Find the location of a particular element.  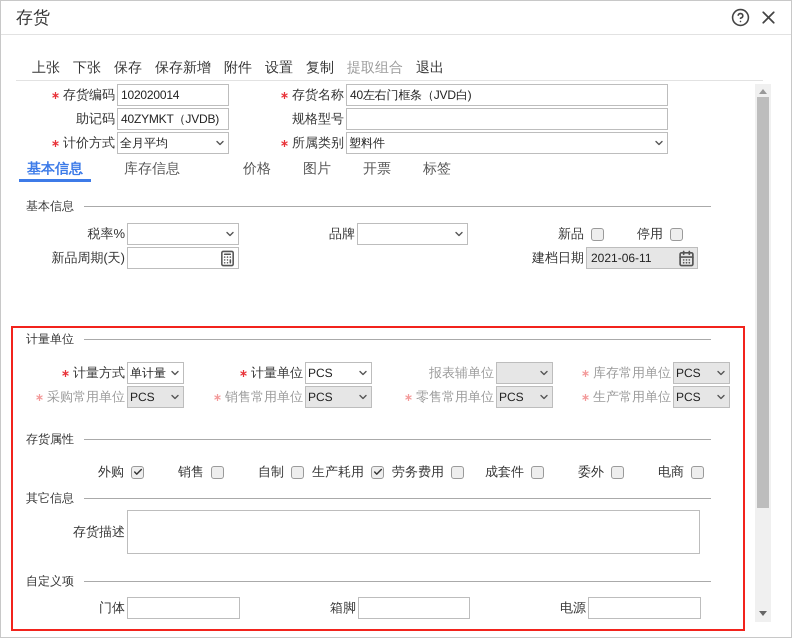

field-label: 电源 is located at coordinates (573, 608).